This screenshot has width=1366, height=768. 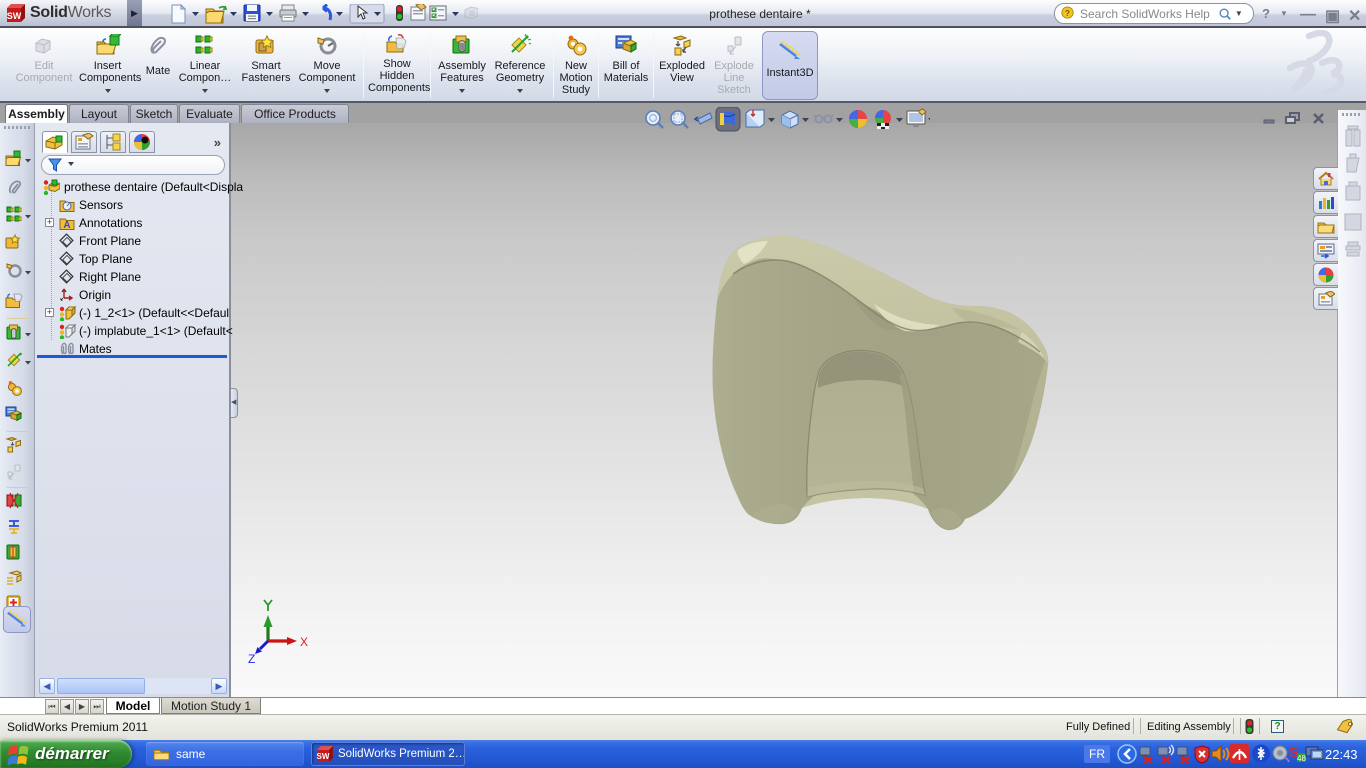 What do you see at coordinates (1301, 758) in the screenshot?
I see `svg-text: 48` at bounding box center [1301, 758].